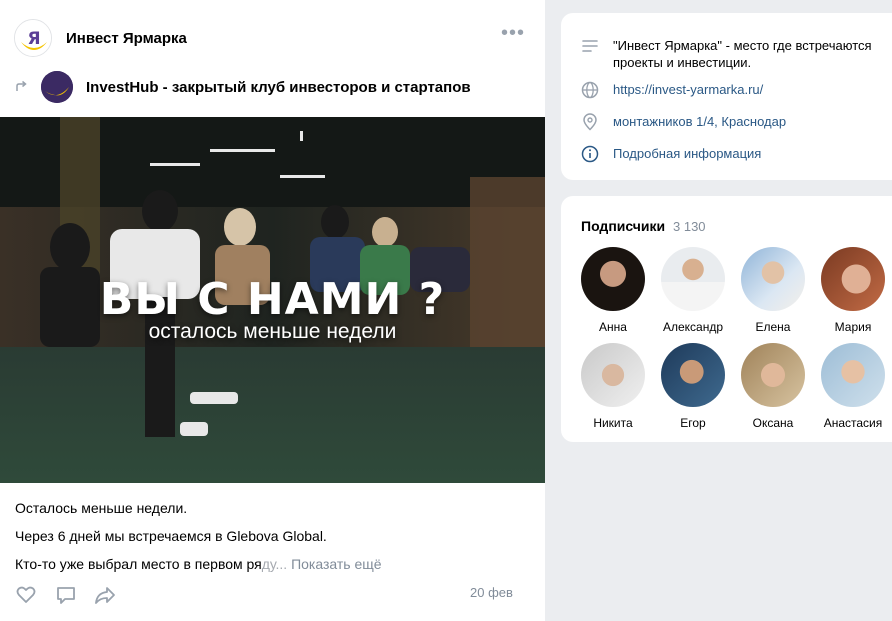  I want to click on subscriber-item: Анастасия, so click(852, 386).